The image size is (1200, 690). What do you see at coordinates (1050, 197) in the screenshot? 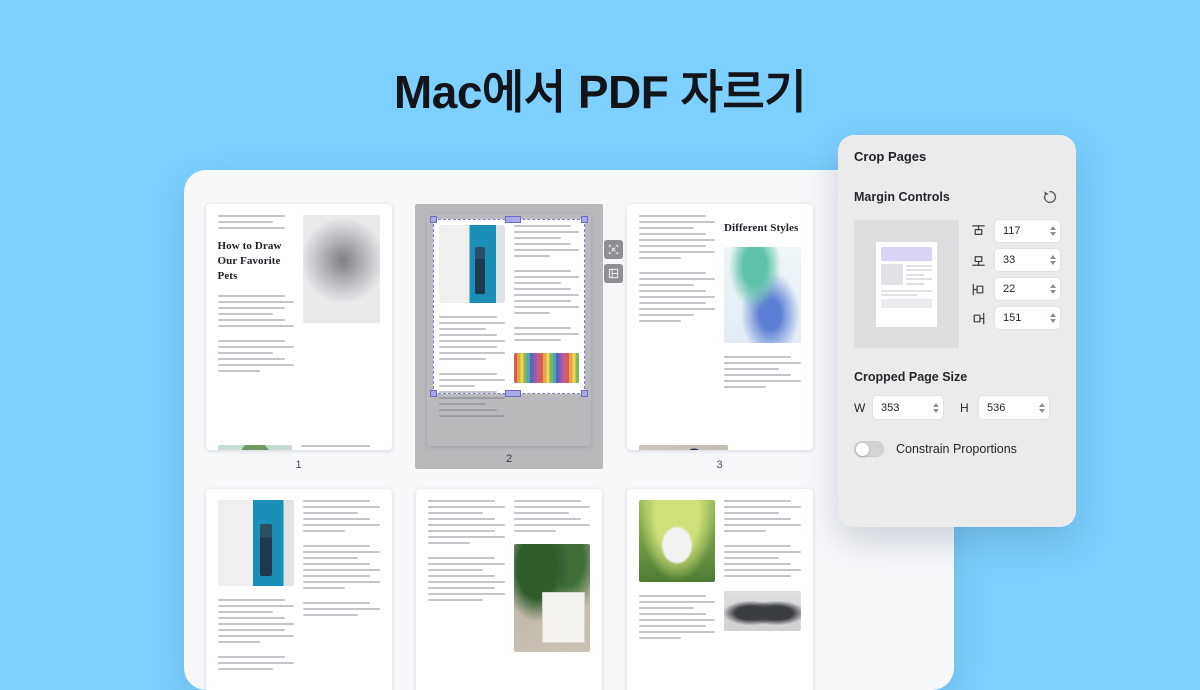
I see `reset-circular-arrow-icon` at bounding box center [1050, 197].